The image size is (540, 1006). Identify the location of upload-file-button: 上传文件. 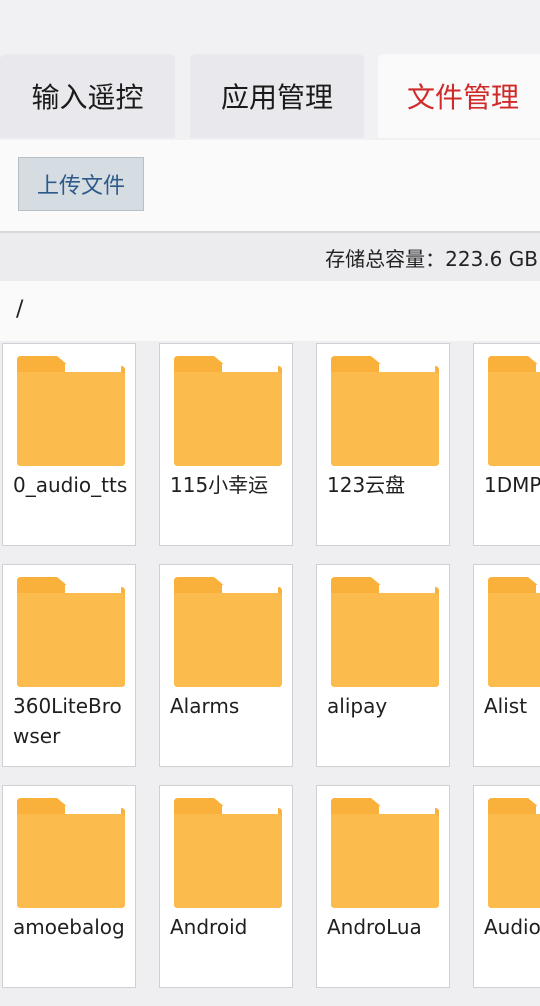
(81, 184).